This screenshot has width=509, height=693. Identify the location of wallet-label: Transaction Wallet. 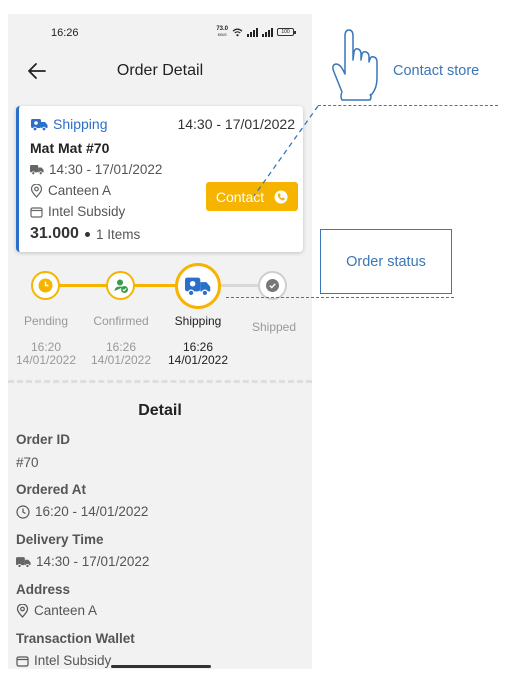
(75, 638).